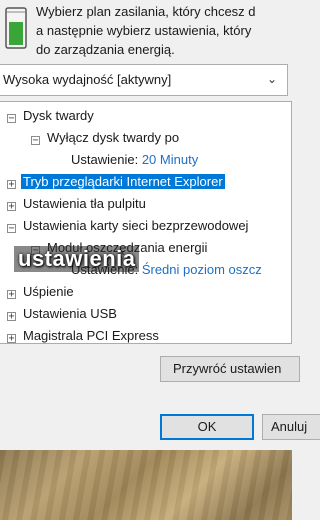  What do you see at coordinates (202, 269) in the screenshot?
I see `setting-value-link: Średni poziom oszcz` at bounding box center [202, 269].